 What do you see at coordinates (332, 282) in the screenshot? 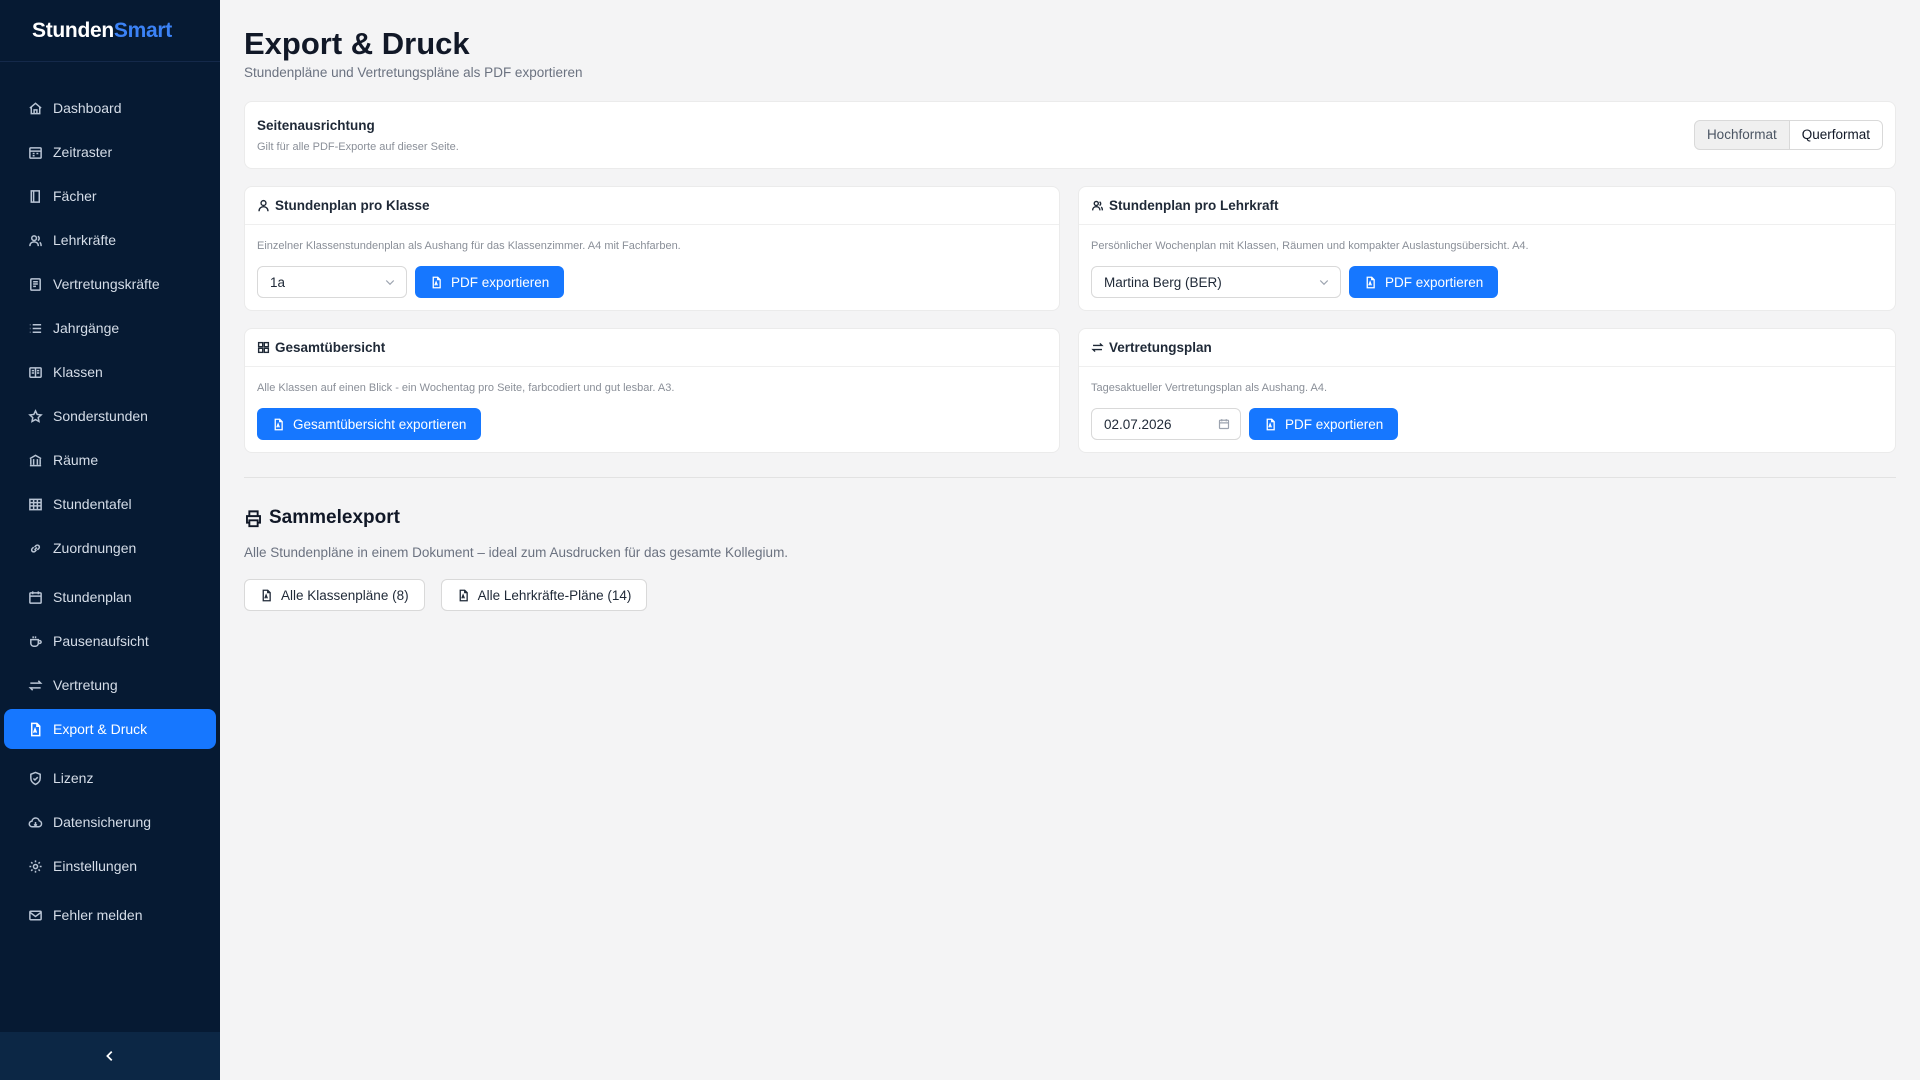
I see `class-select: 1a` at bounding box center [332, 282].